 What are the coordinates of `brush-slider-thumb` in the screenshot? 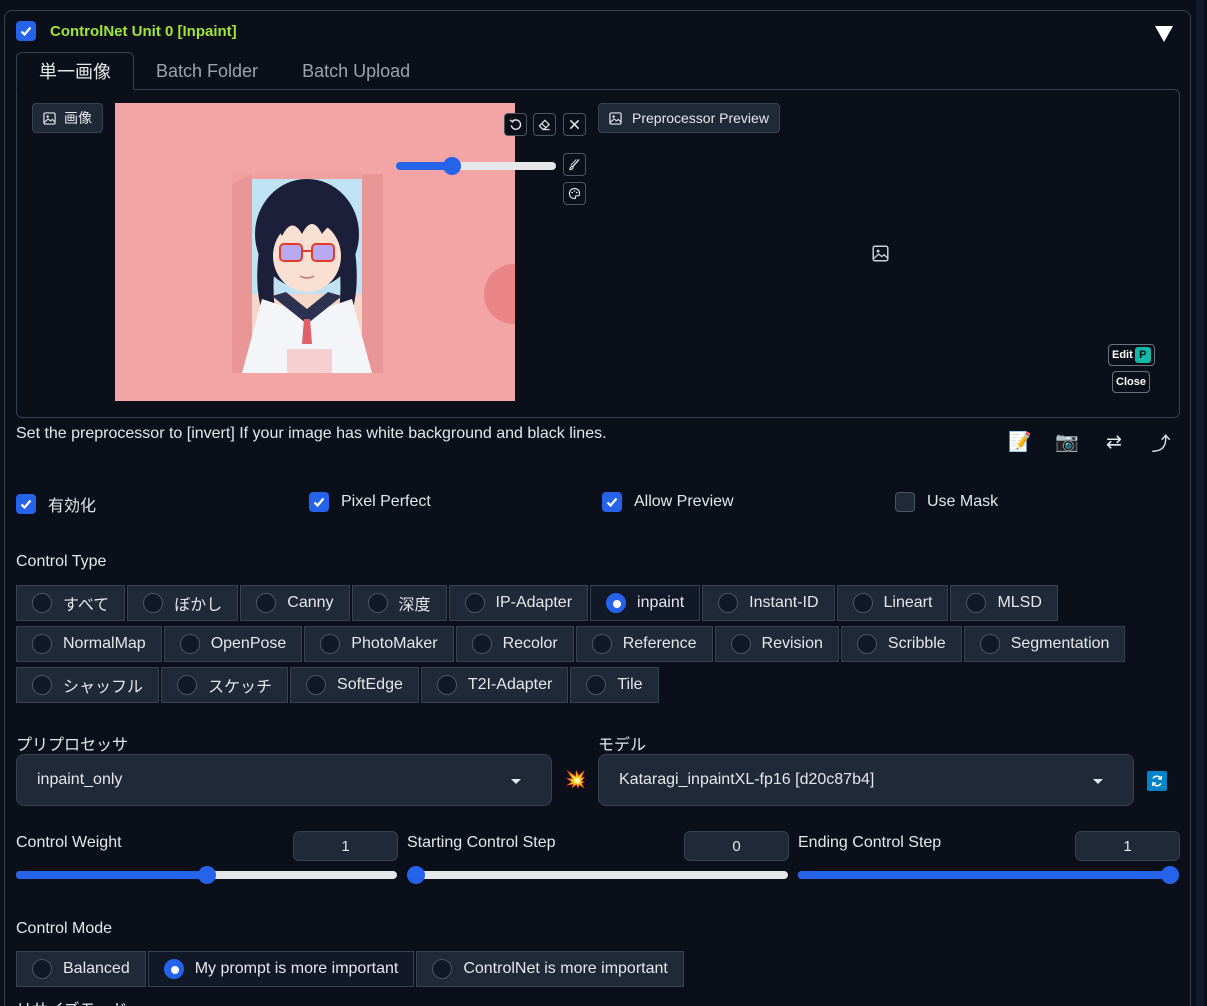 It's located at (452, 166).